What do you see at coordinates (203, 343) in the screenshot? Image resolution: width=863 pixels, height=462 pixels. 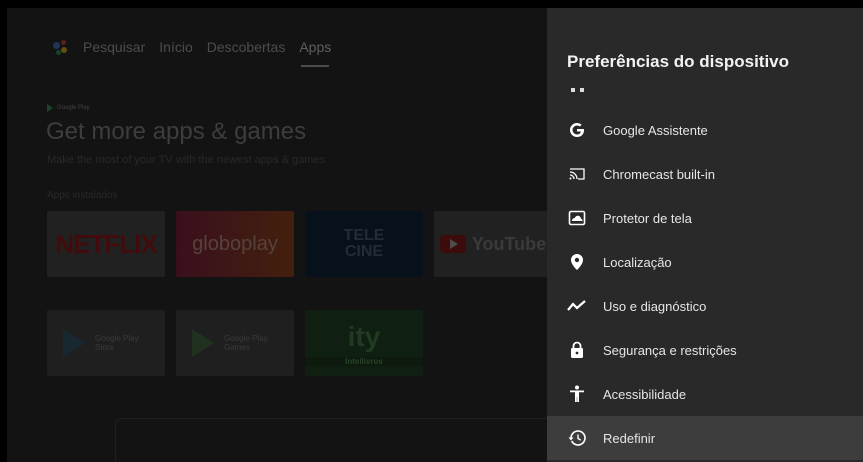 I see `play-games-icon` at bounding box center [203, 343].